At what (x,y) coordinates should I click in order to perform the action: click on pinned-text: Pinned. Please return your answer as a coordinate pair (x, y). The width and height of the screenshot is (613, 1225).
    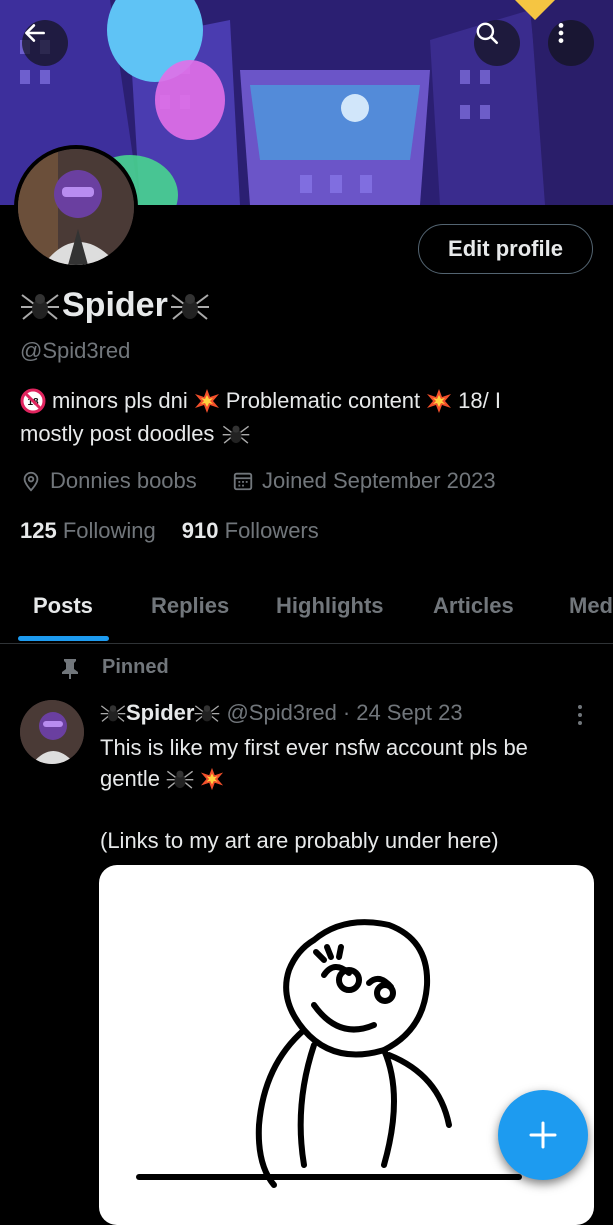
    Looking at the image, I should click on (135, 667).